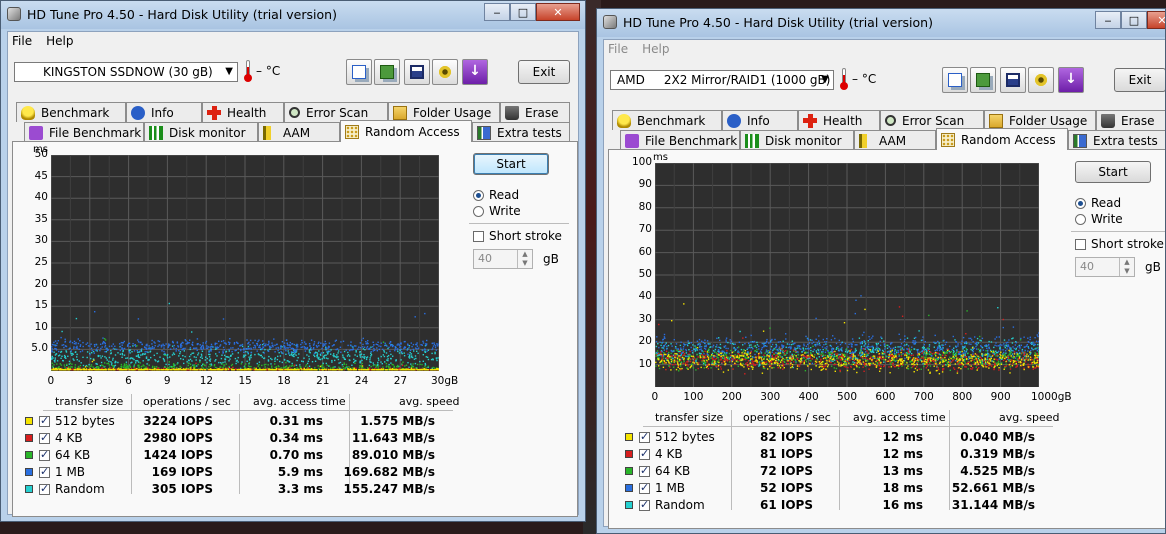 The image size is (1166, 534). I want to click on extra-tests-icon, so click(484, 132).